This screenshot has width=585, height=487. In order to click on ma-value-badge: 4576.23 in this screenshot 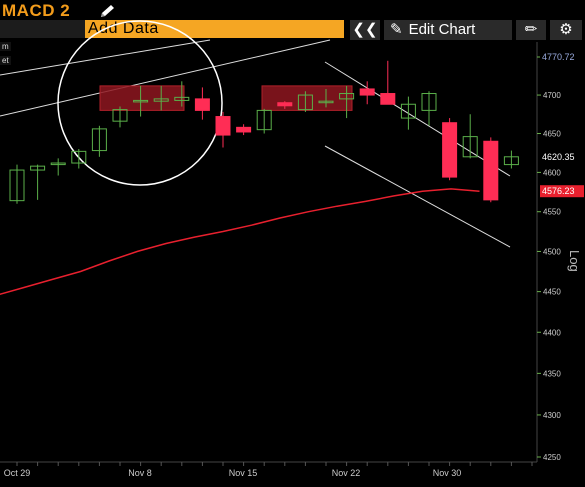, I will do `click(562, 191)`.